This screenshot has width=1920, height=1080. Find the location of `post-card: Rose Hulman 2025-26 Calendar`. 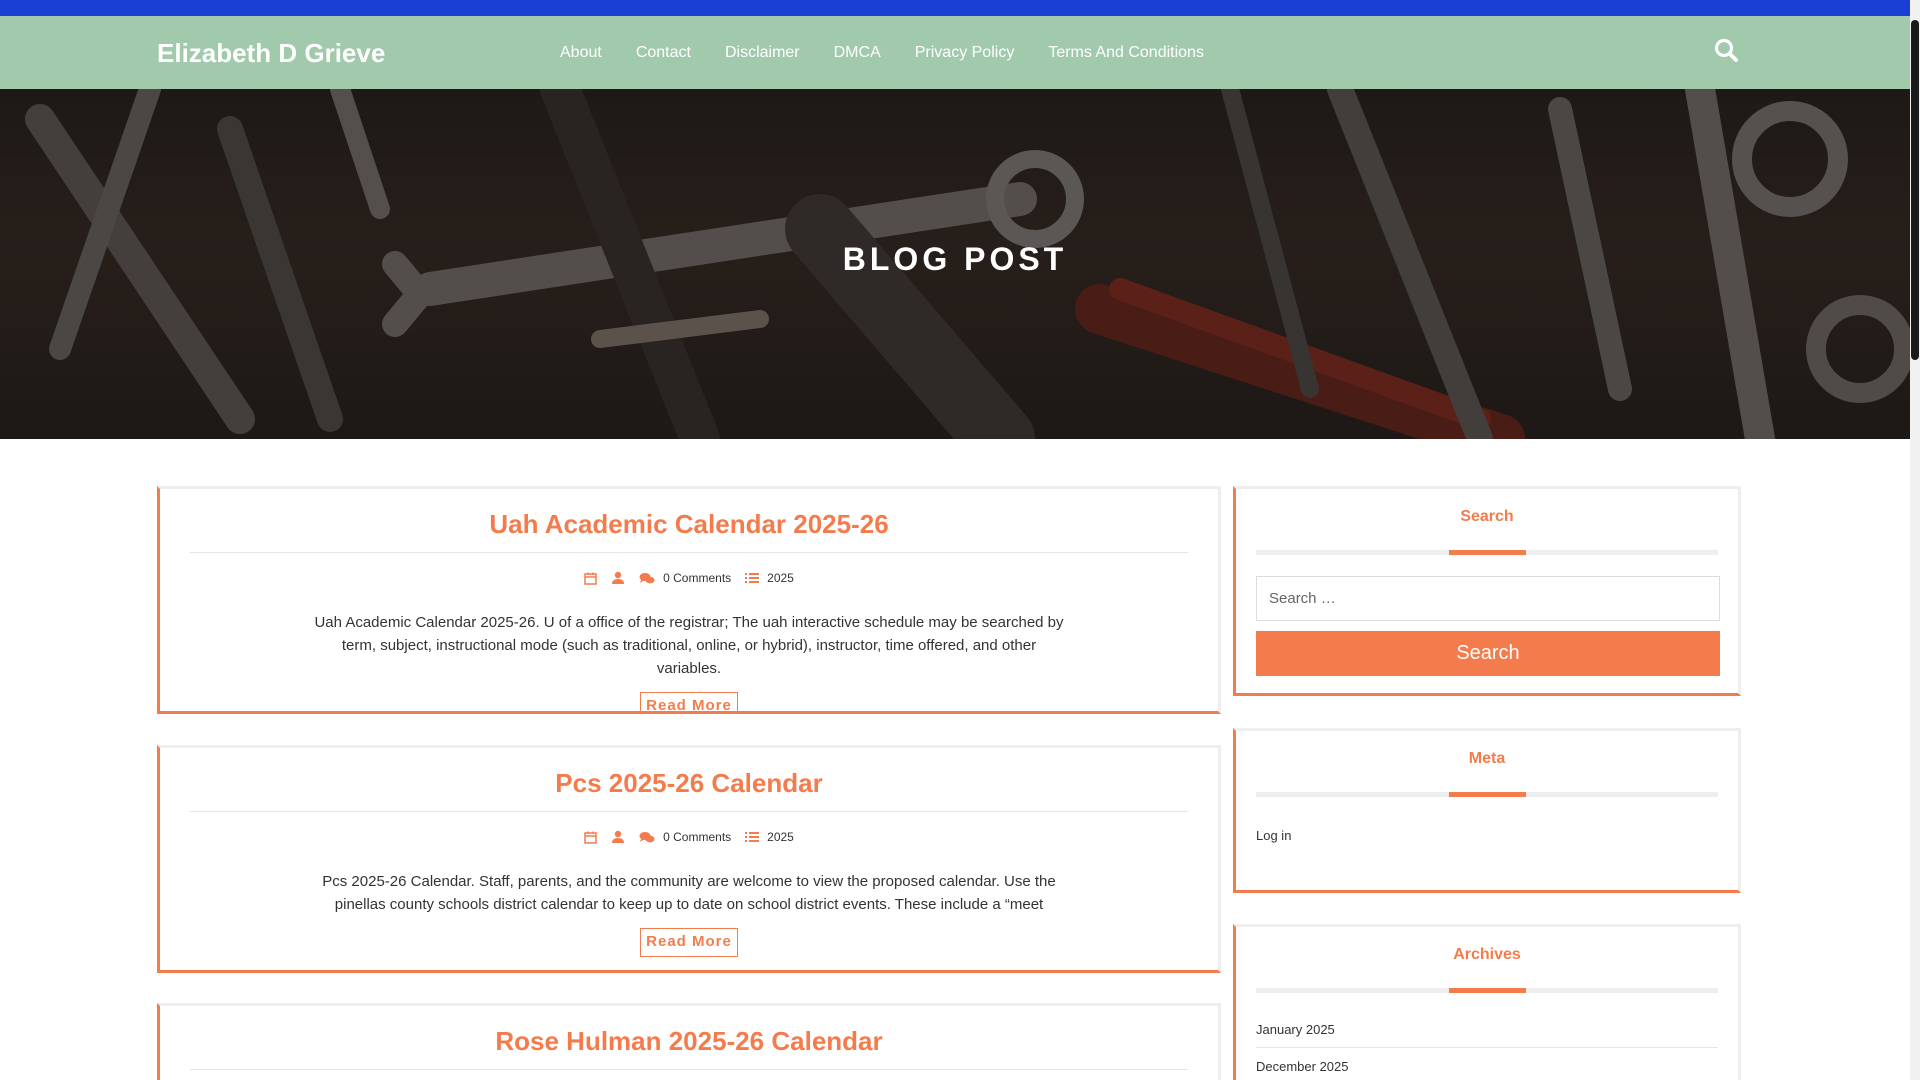

post-card: Rose Hulman 2025-26 Calendar is located at coordinates (689, 1041).